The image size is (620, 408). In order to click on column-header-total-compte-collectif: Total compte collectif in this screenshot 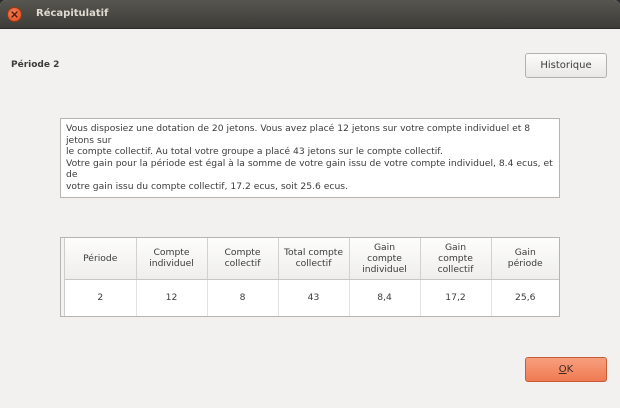, I will do `click(314, 259)`.